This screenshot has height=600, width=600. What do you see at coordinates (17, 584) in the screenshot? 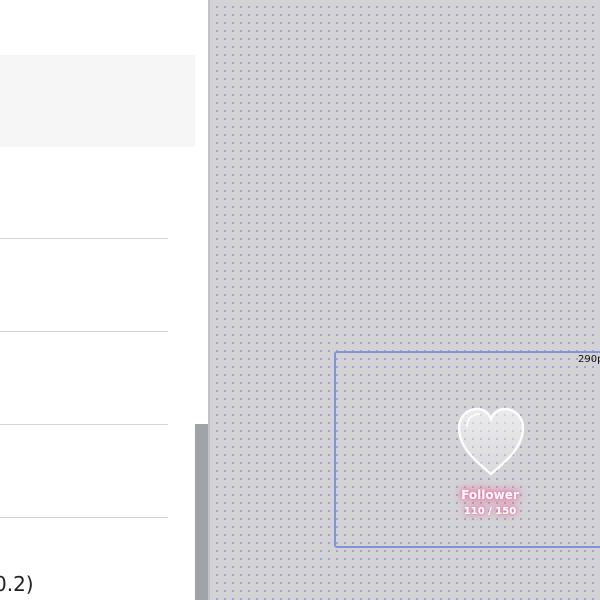
I see `setting-value-text: 0.2)` at bounding box center [17, 584].